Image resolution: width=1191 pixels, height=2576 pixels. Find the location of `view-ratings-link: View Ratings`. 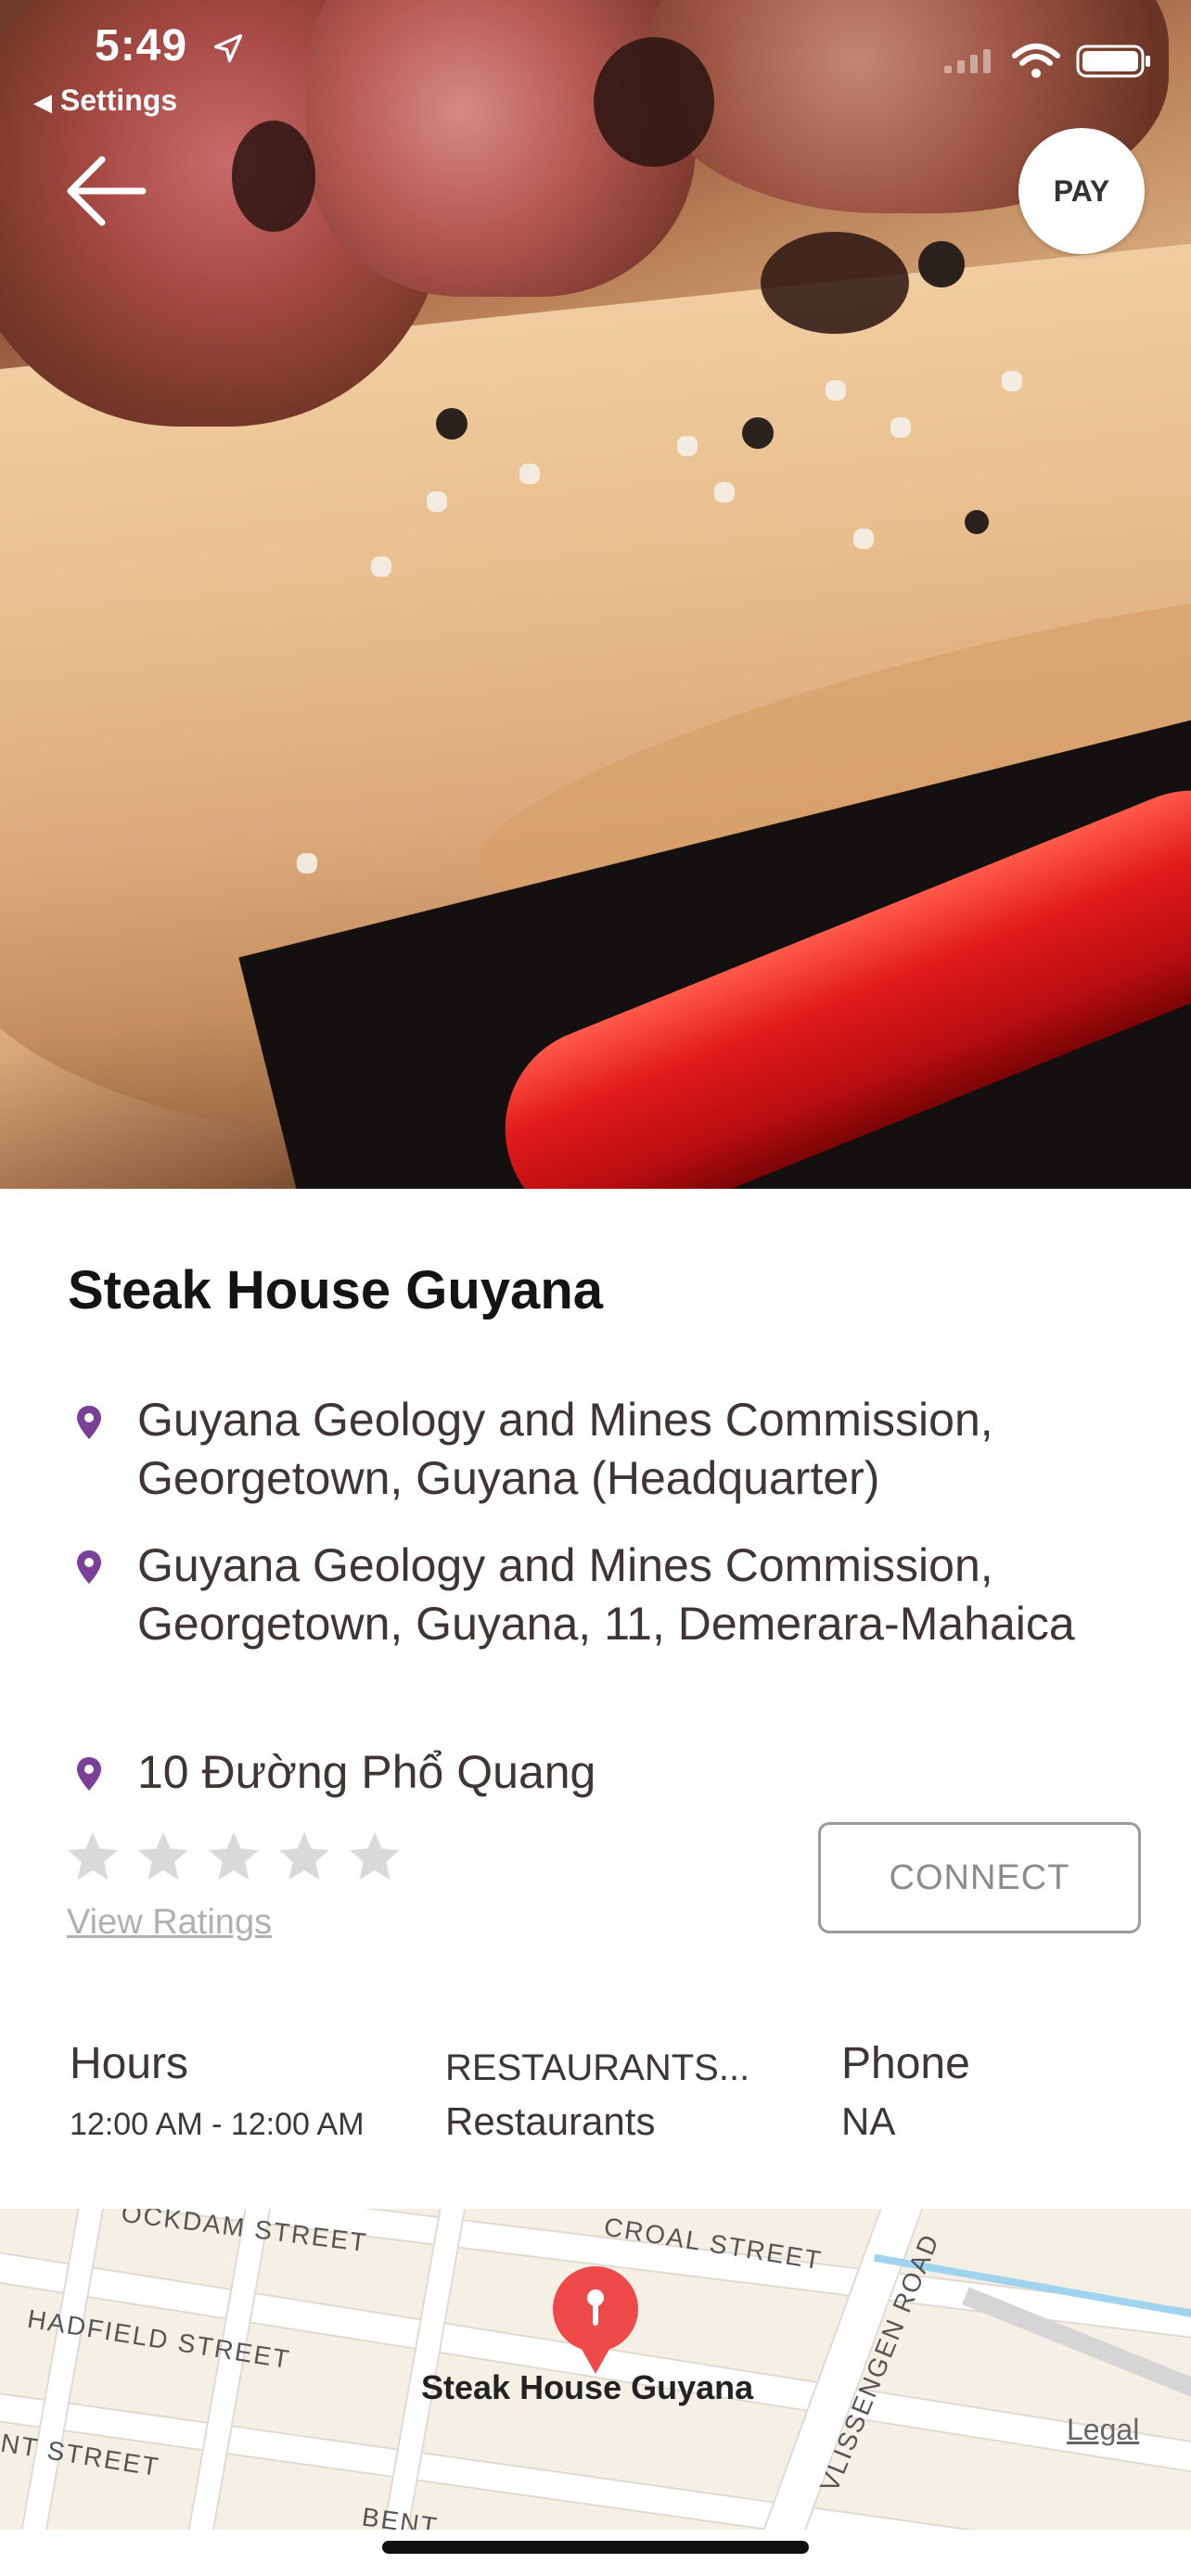

view-ratings-link: View Ratings is located at coordinates (169, 1923).